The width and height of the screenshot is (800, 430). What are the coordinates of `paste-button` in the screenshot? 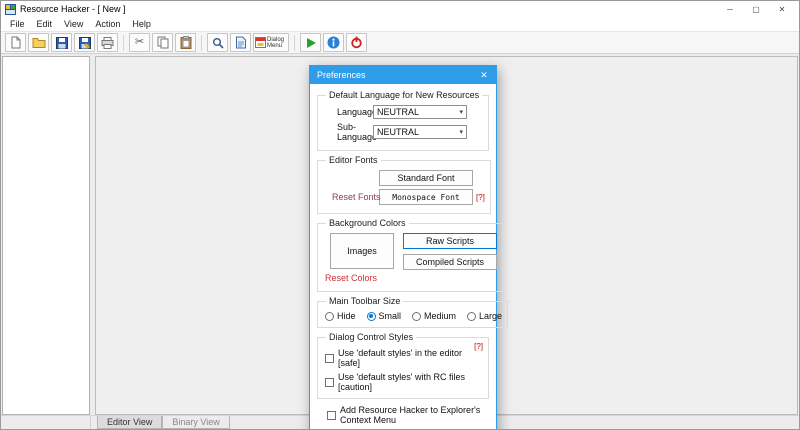 It's located at (185, 42).